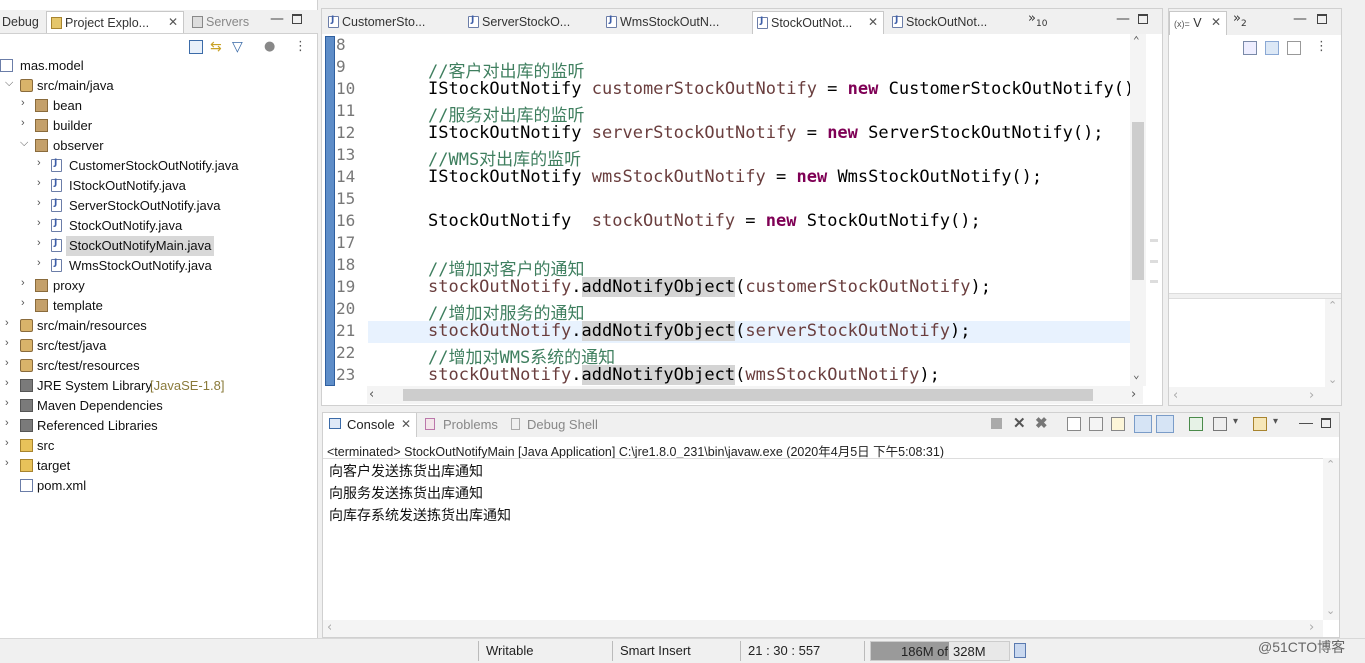 The width and height of the screenshot is (1365, 663). Describe the element at coordinates (158, 226) in the screenshot. I see `tree-item-file: › StockOutNotify.java` at that location.